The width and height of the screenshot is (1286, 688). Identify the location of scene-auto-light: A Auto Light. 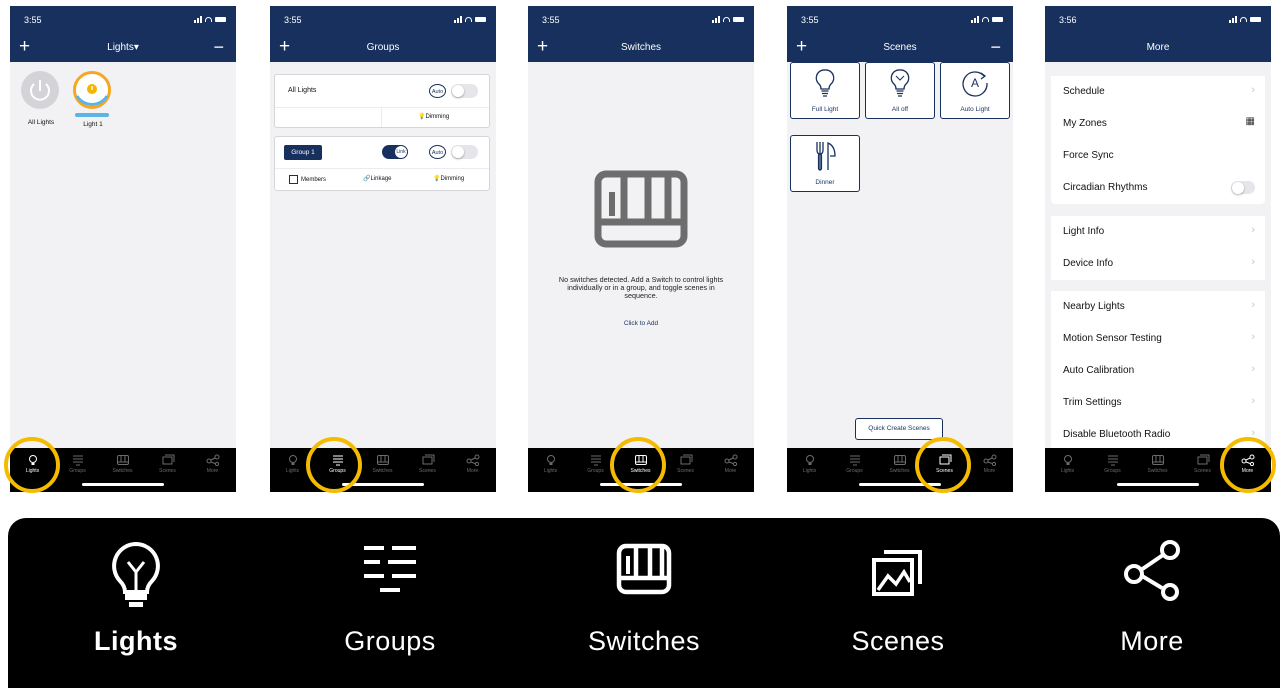
(975, 90).